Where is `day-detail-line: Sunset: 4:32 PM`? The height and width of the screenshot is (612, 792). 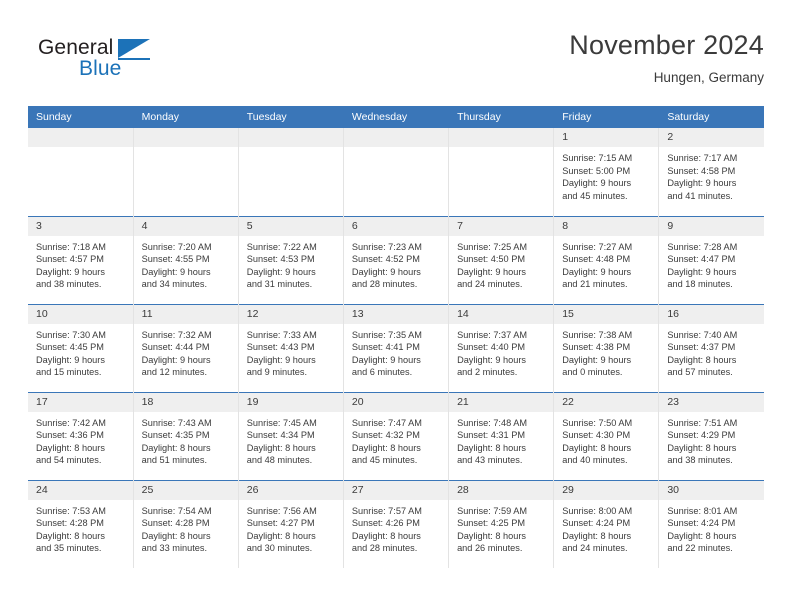
day-detail-line: Sunset: 4:32 PM is located at coordinates (385, 435).